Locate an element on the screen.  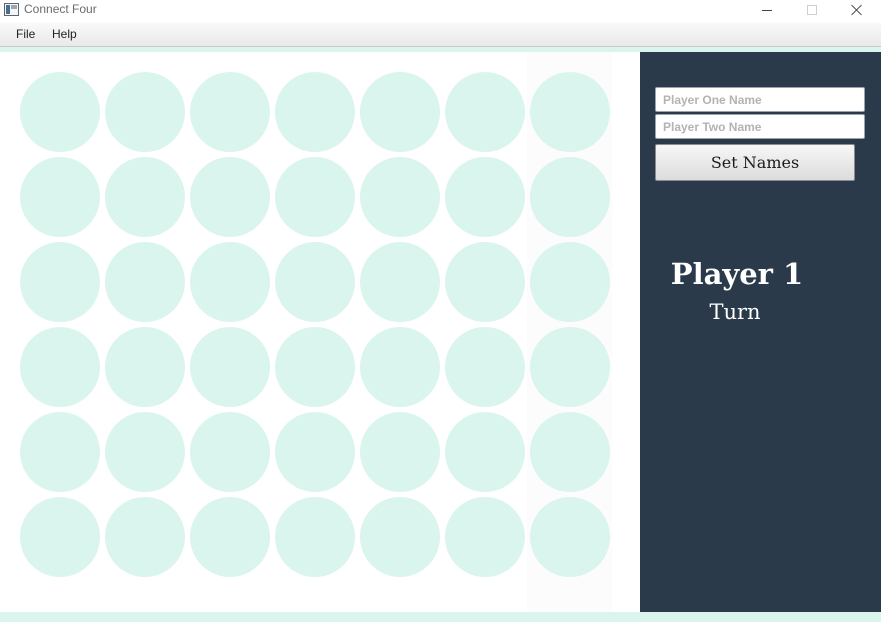
menu-help: Help is located at coordinates (64, 34).